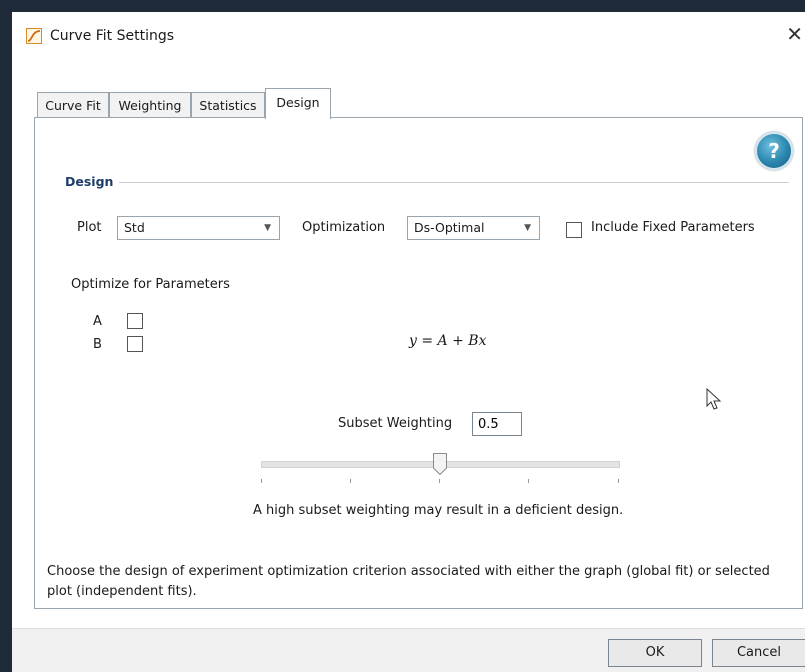 Image resolution: width=805 pixels, height=672 pixels. What do you see at coordinates (97, 321) in the screenshot?
I see `parameter-a-label: A` at bounding box center [97, 321].